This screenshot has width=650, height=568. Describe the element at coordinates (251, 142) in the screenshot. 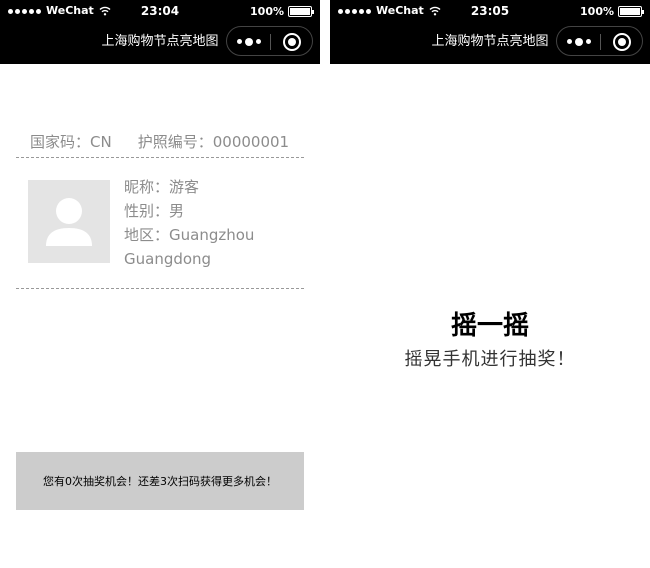

I see `passport-number-value: 00000001` at that location.